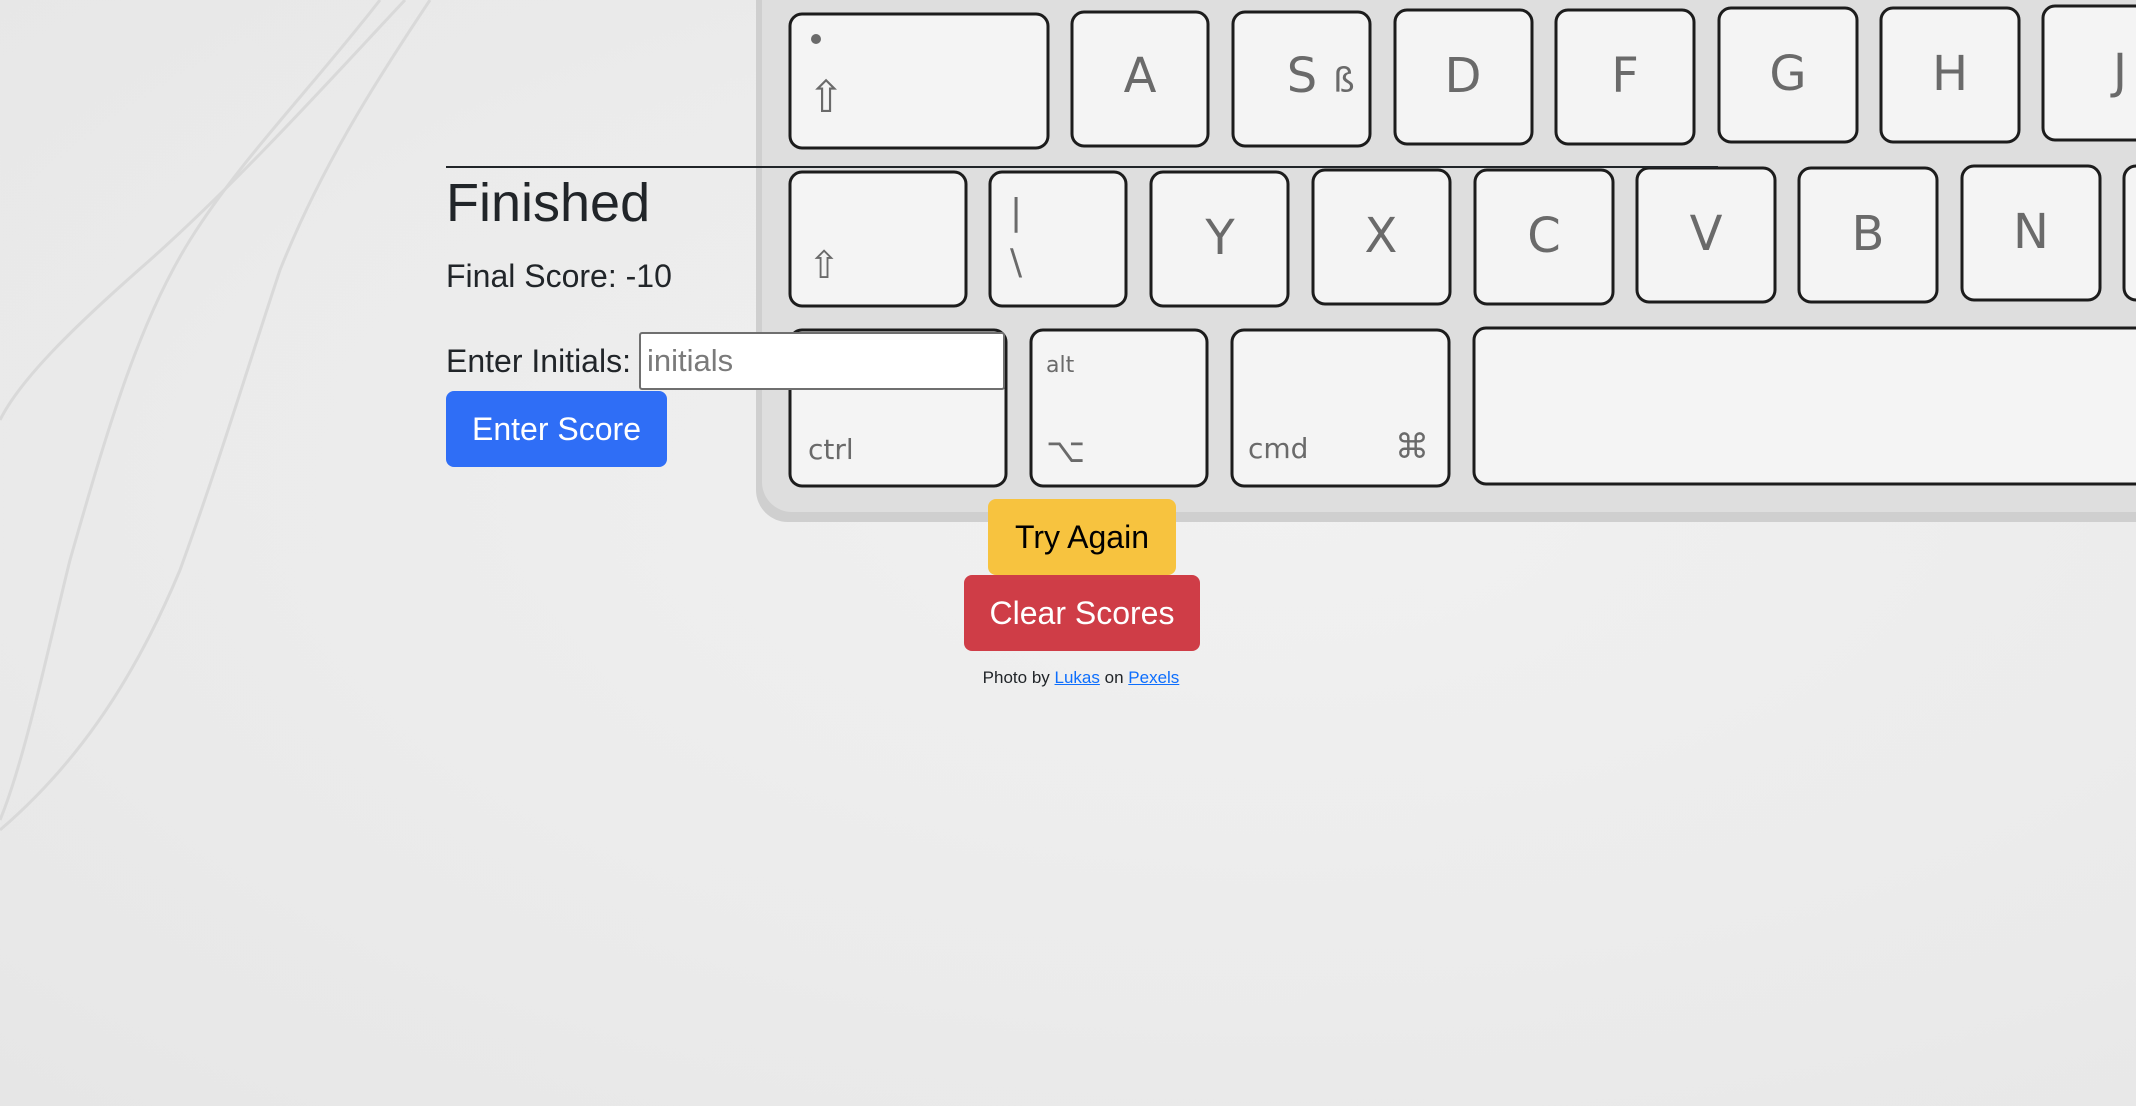  Describe the element at coordinates (648, 276) in the screenshot. I see `final-score-value: -10` at that location.